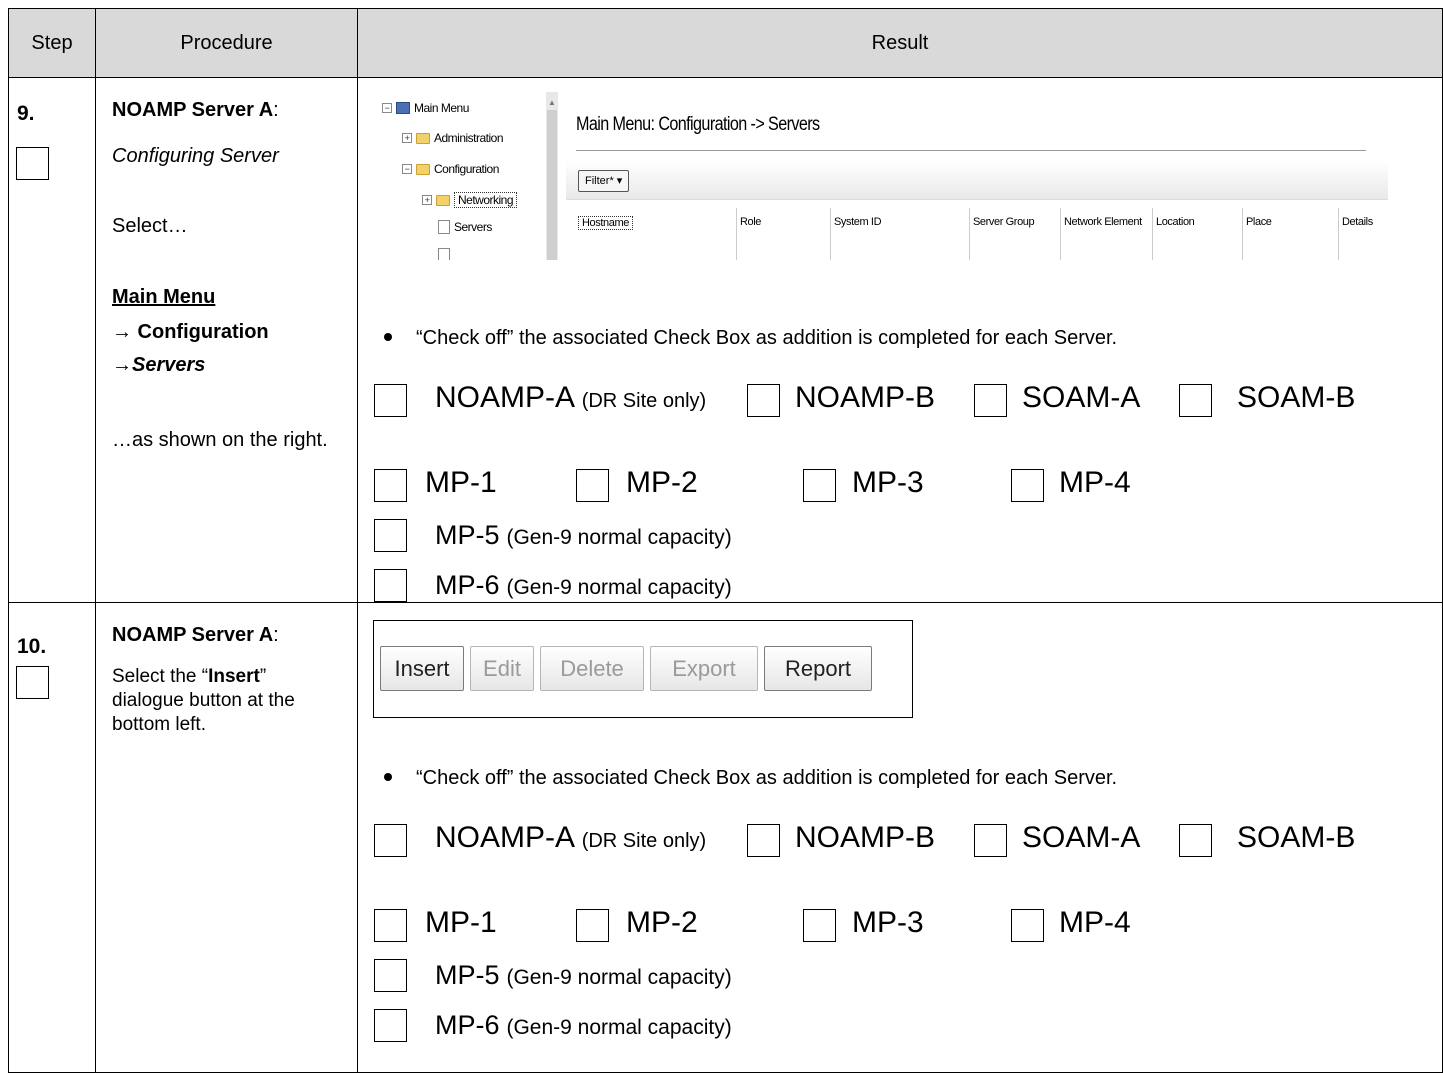  I want to click on delete-button: Delete, so click(592, 668).